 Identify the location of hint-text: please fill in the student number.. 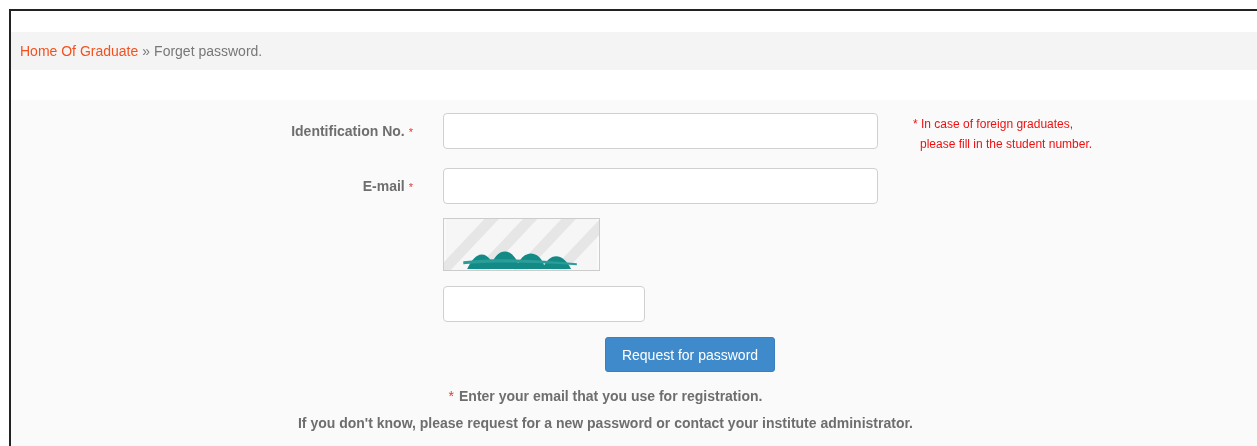
(1006, 144).